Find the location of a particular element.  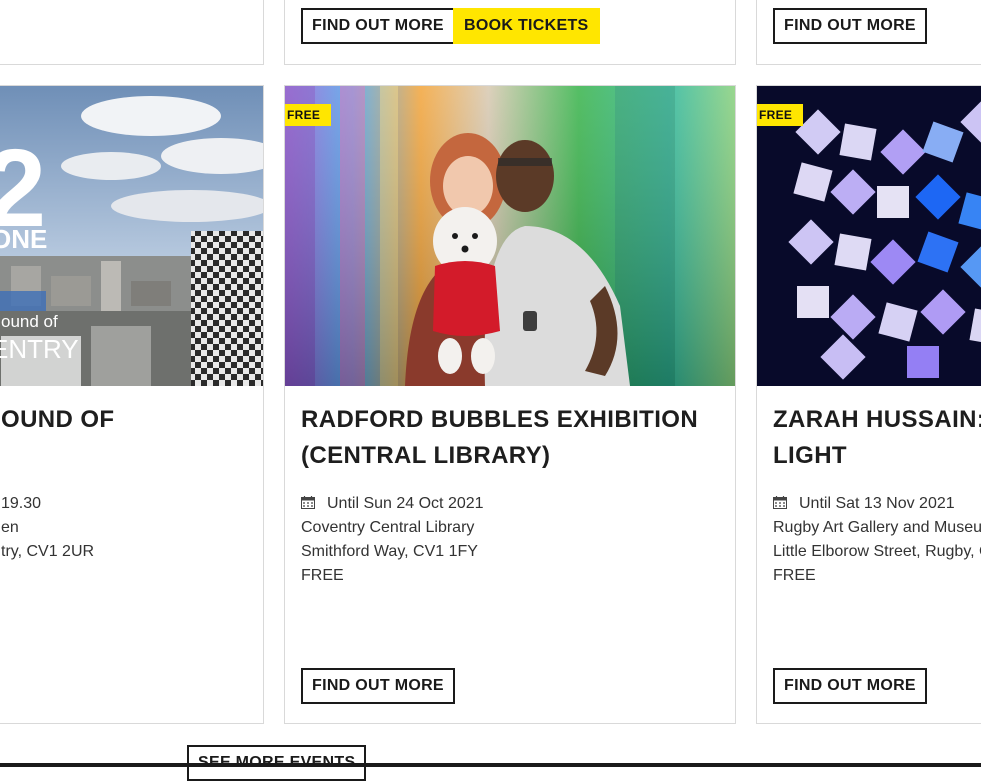

event-date-row: Until Sat 13 Nov 2021 is located at coordinates (877, 504).